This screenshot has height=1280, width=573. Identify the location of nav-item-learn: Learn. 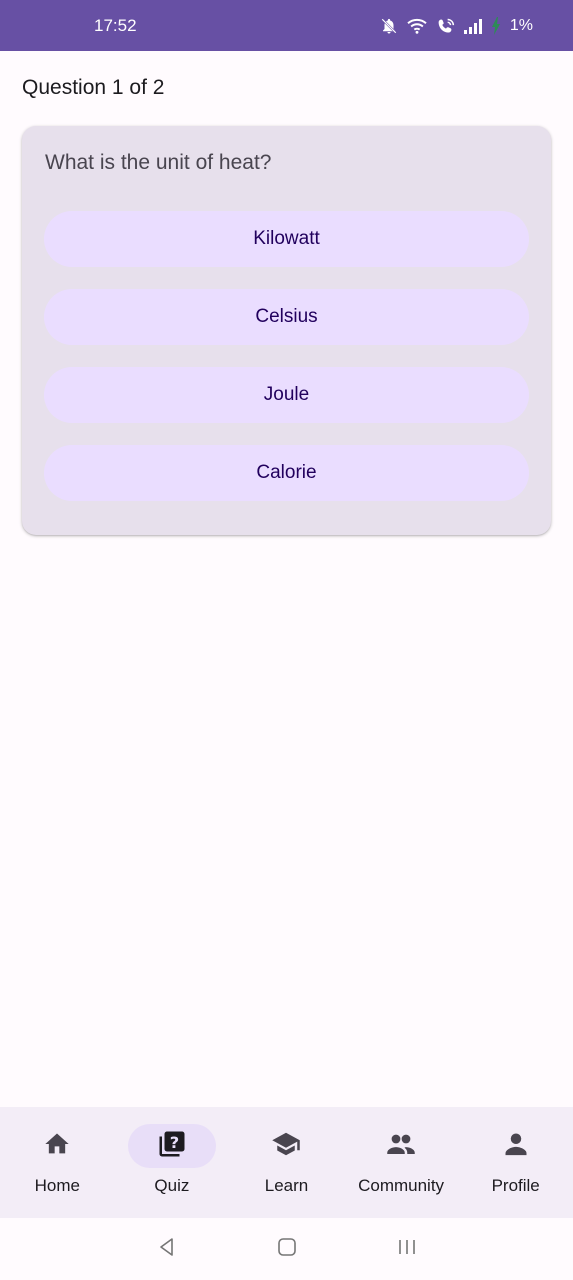
(286, 1162).